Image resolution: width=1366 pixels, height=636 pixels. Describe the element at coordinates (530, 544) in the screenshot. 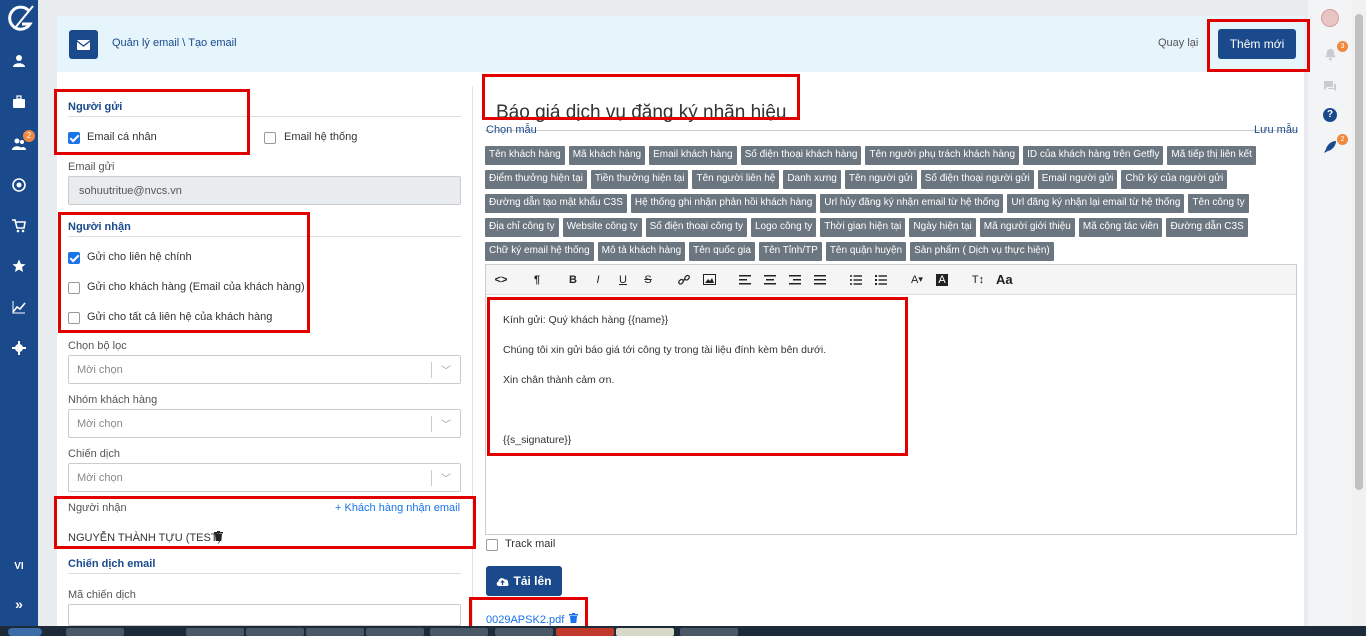

I see `track-mail-label: Track mail` at that location.